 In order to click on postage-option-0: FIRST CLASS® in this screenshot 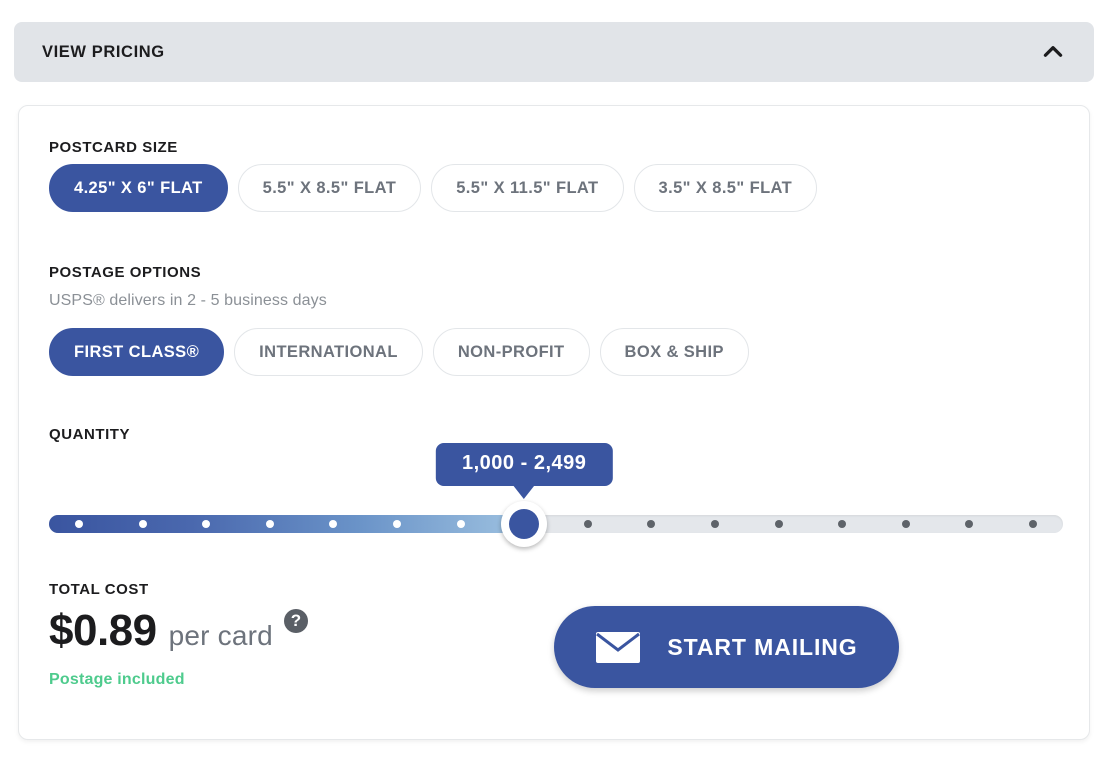, I will do `click(137, 352)`.